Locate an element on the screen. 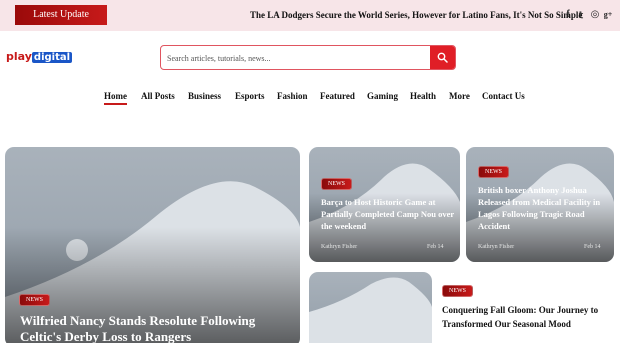  nav-item-business: Business is located at coordinates (204, 96).